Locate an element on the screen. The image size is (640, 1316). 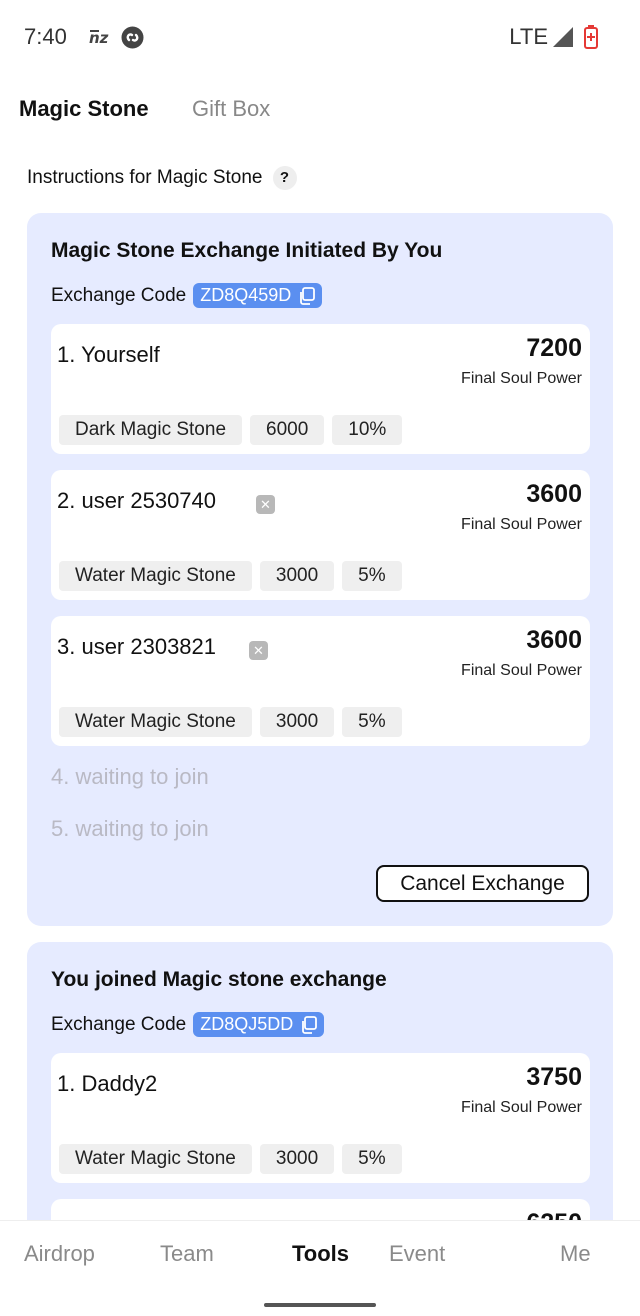
exchange-code-chip: ZD8QJ5DD is located at coordinates (259, 1024).